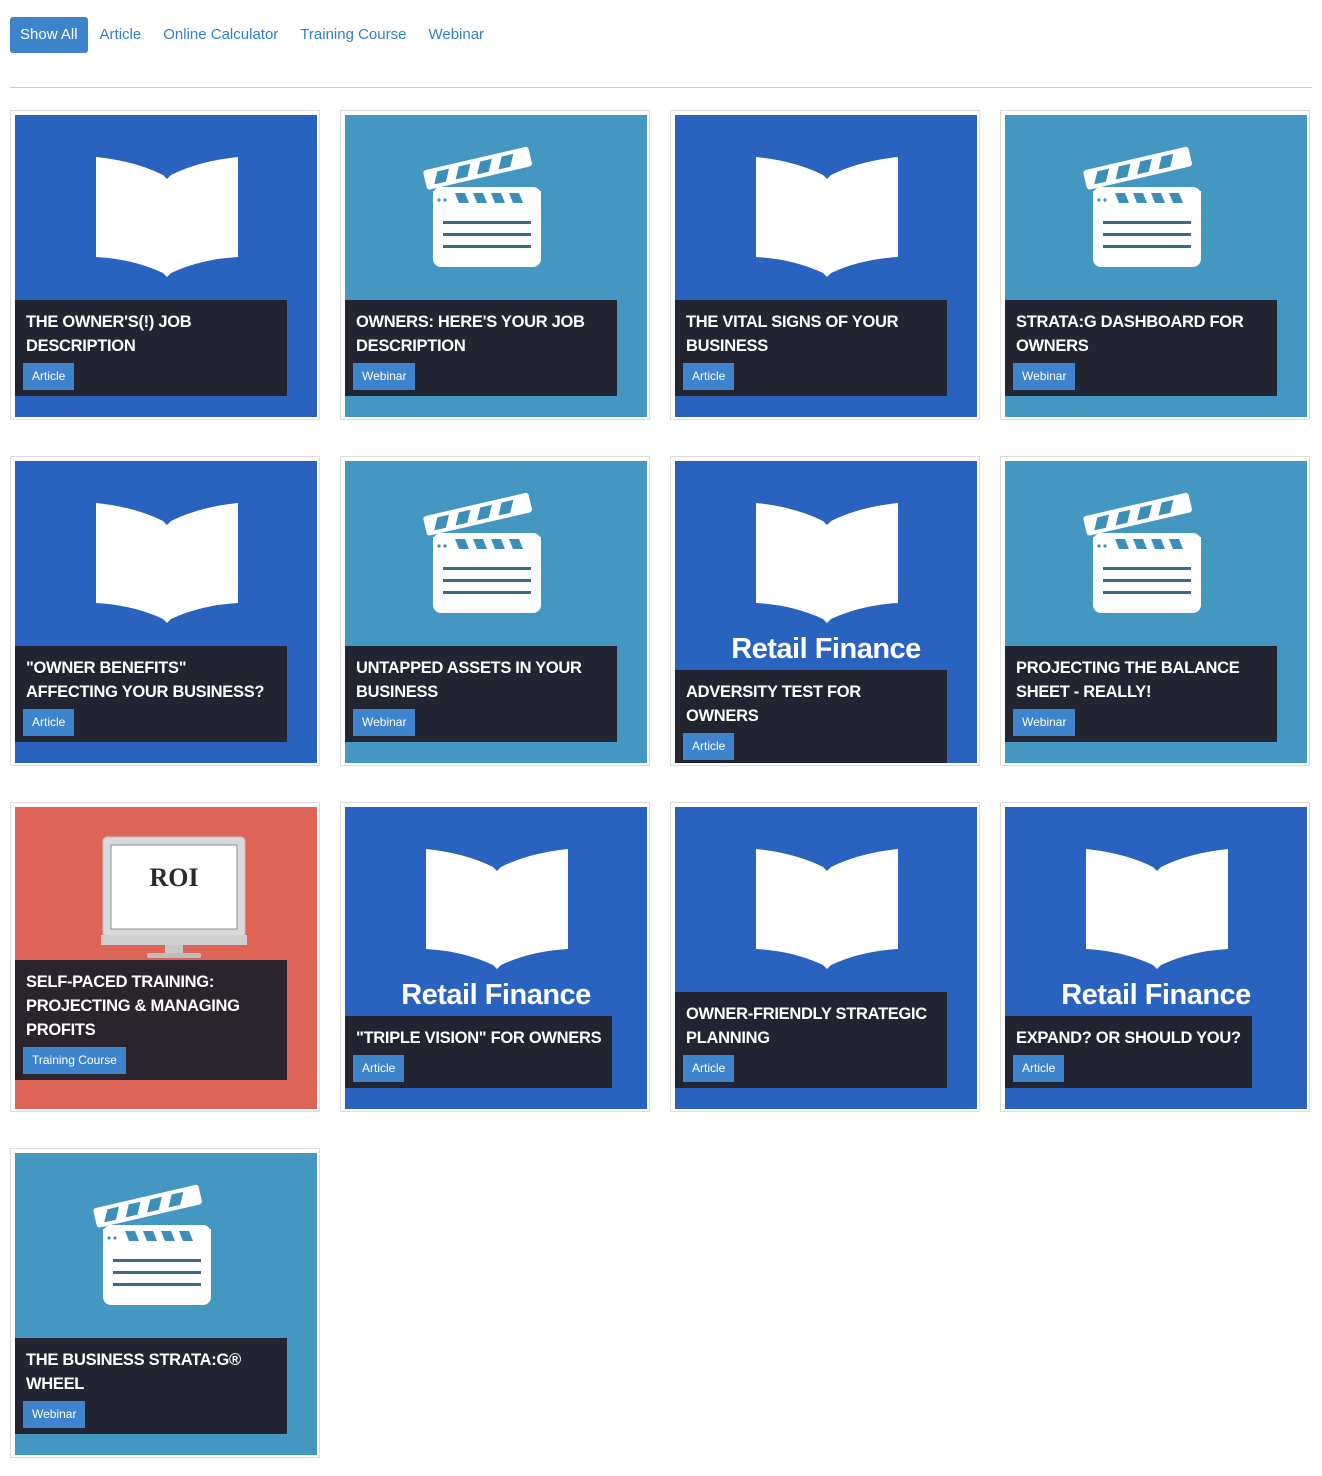 The width and height of the screenshot is (1322, 1476). I want to click on card-caption-overlay: Owner-Friendly Strategic Planning Article, so click(811, 1040).